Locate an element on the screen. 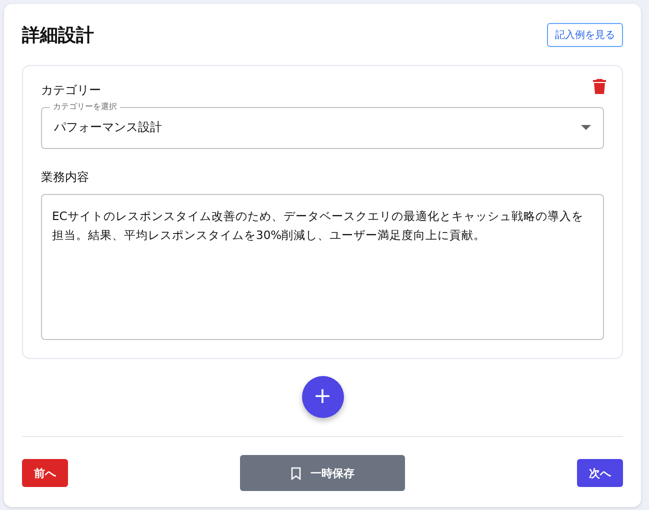 The image size is (649, 510). add-button: + is located at coordinates (323, 397).